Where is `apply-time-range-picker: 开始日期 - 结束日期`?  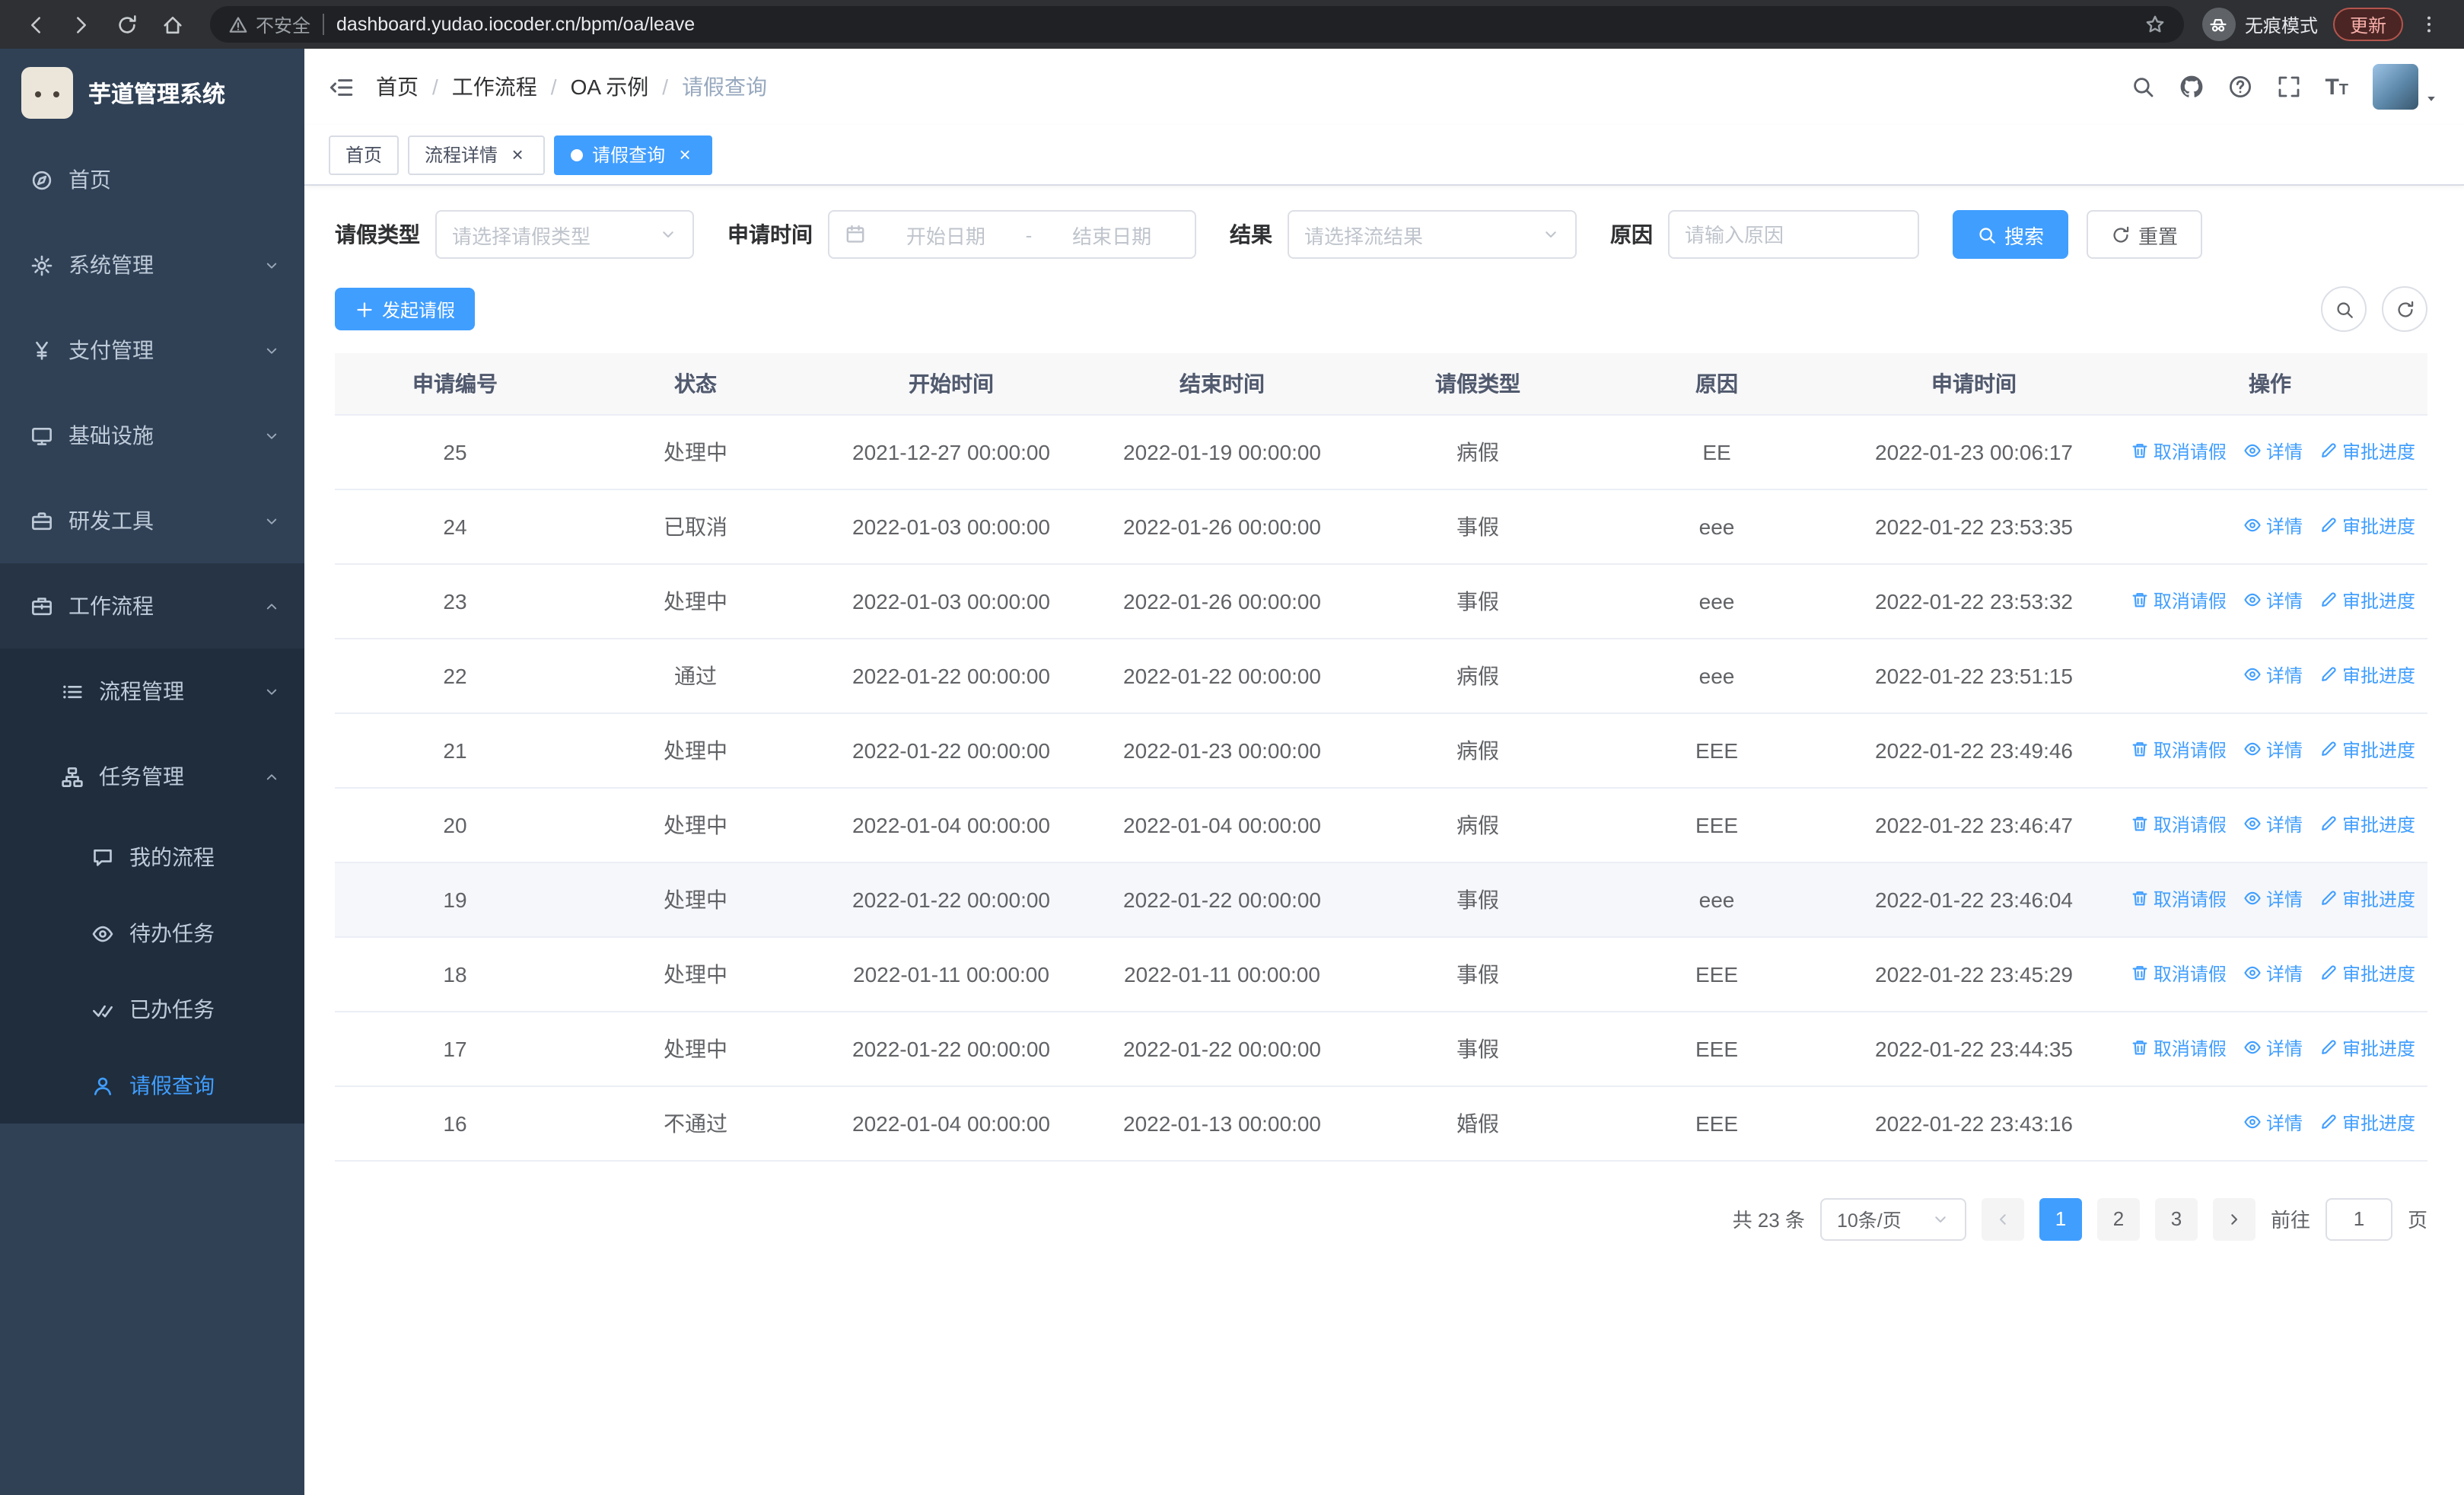 apply-time-range-picker: 开始日期 - 结束日期 is located at coordinates (1012, 234).